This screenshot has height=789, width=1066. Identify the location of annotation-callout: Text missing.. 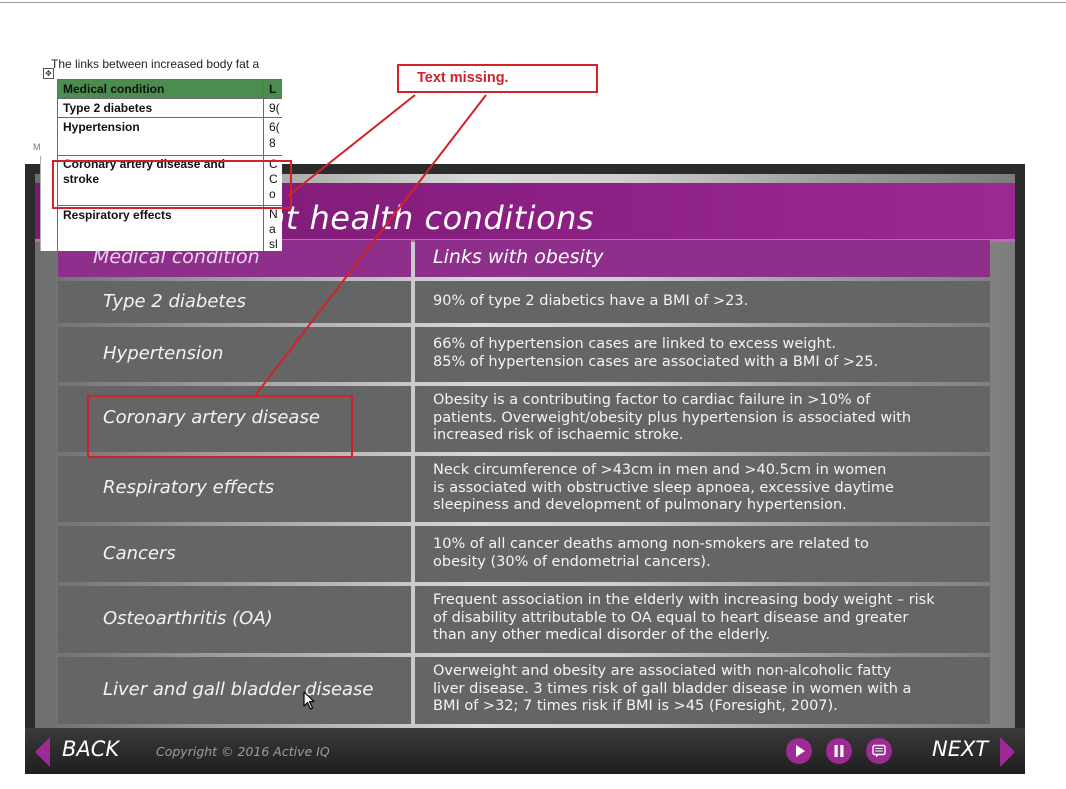
(497, 78).